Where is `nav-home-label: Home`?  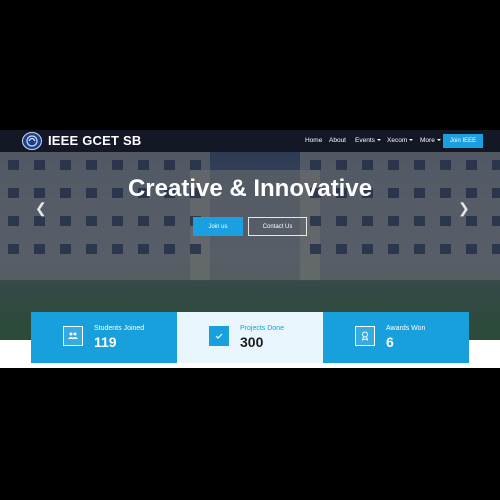
nav-home-label: Home is located at coordinates (314, 140).